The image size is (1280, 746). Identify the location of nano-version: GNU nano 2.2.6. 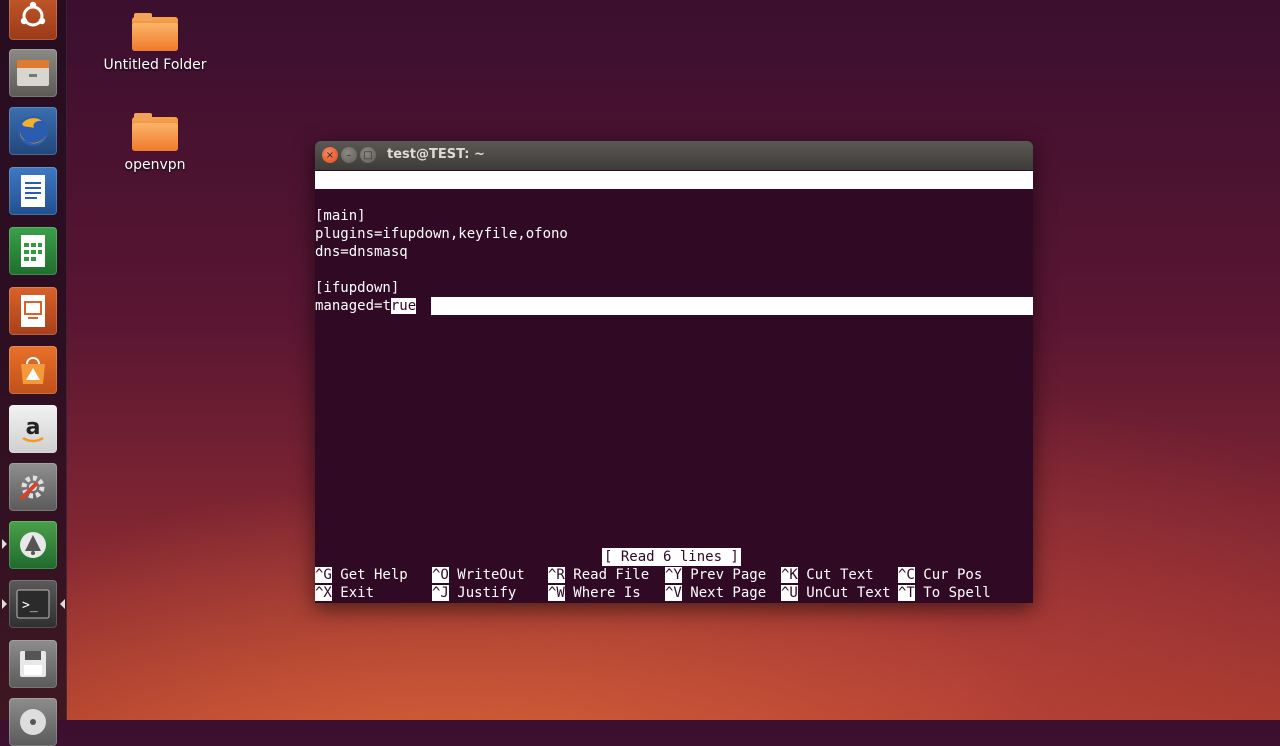
(392, 198).